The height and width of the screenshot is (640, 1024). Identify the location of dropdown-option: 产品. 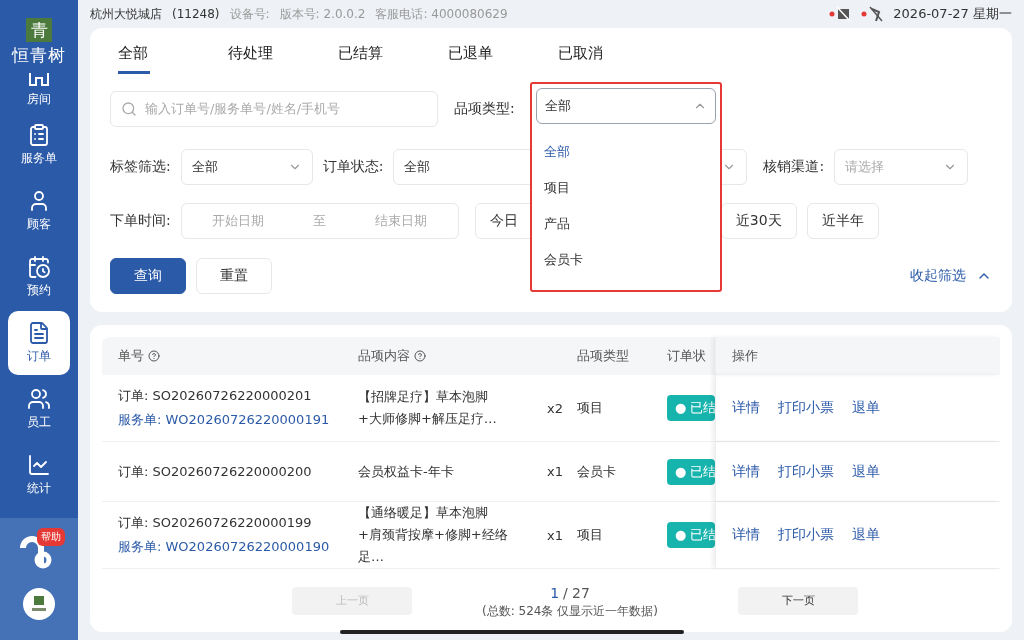
(626, 224).